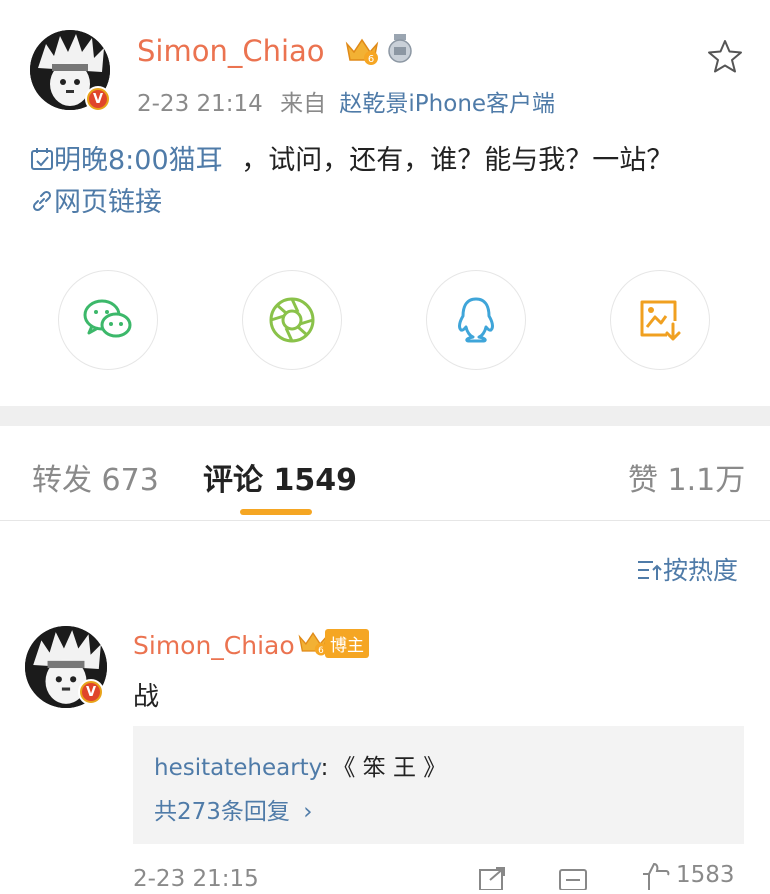 Image resolution: width=770 pixels, height=894 pixels. I want to click on comment-text: 战, so click(146, 697).